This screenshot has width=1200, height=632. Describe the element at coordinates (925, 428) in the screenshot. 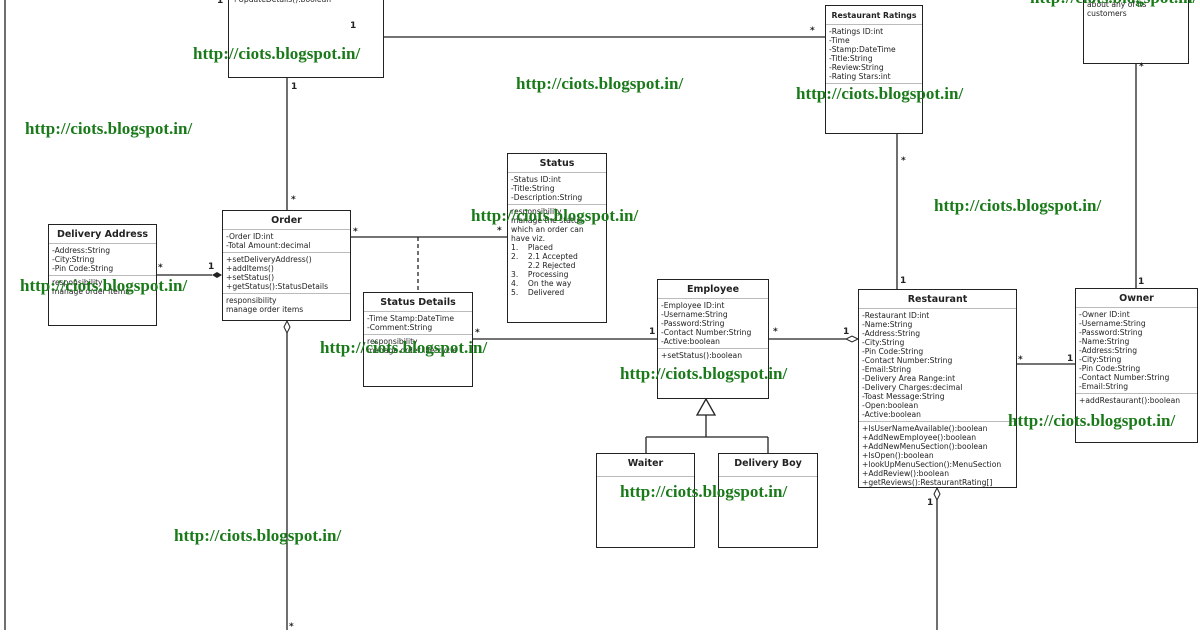

I see `class-method: +IsUserNameAvailable():boolean` at that location.